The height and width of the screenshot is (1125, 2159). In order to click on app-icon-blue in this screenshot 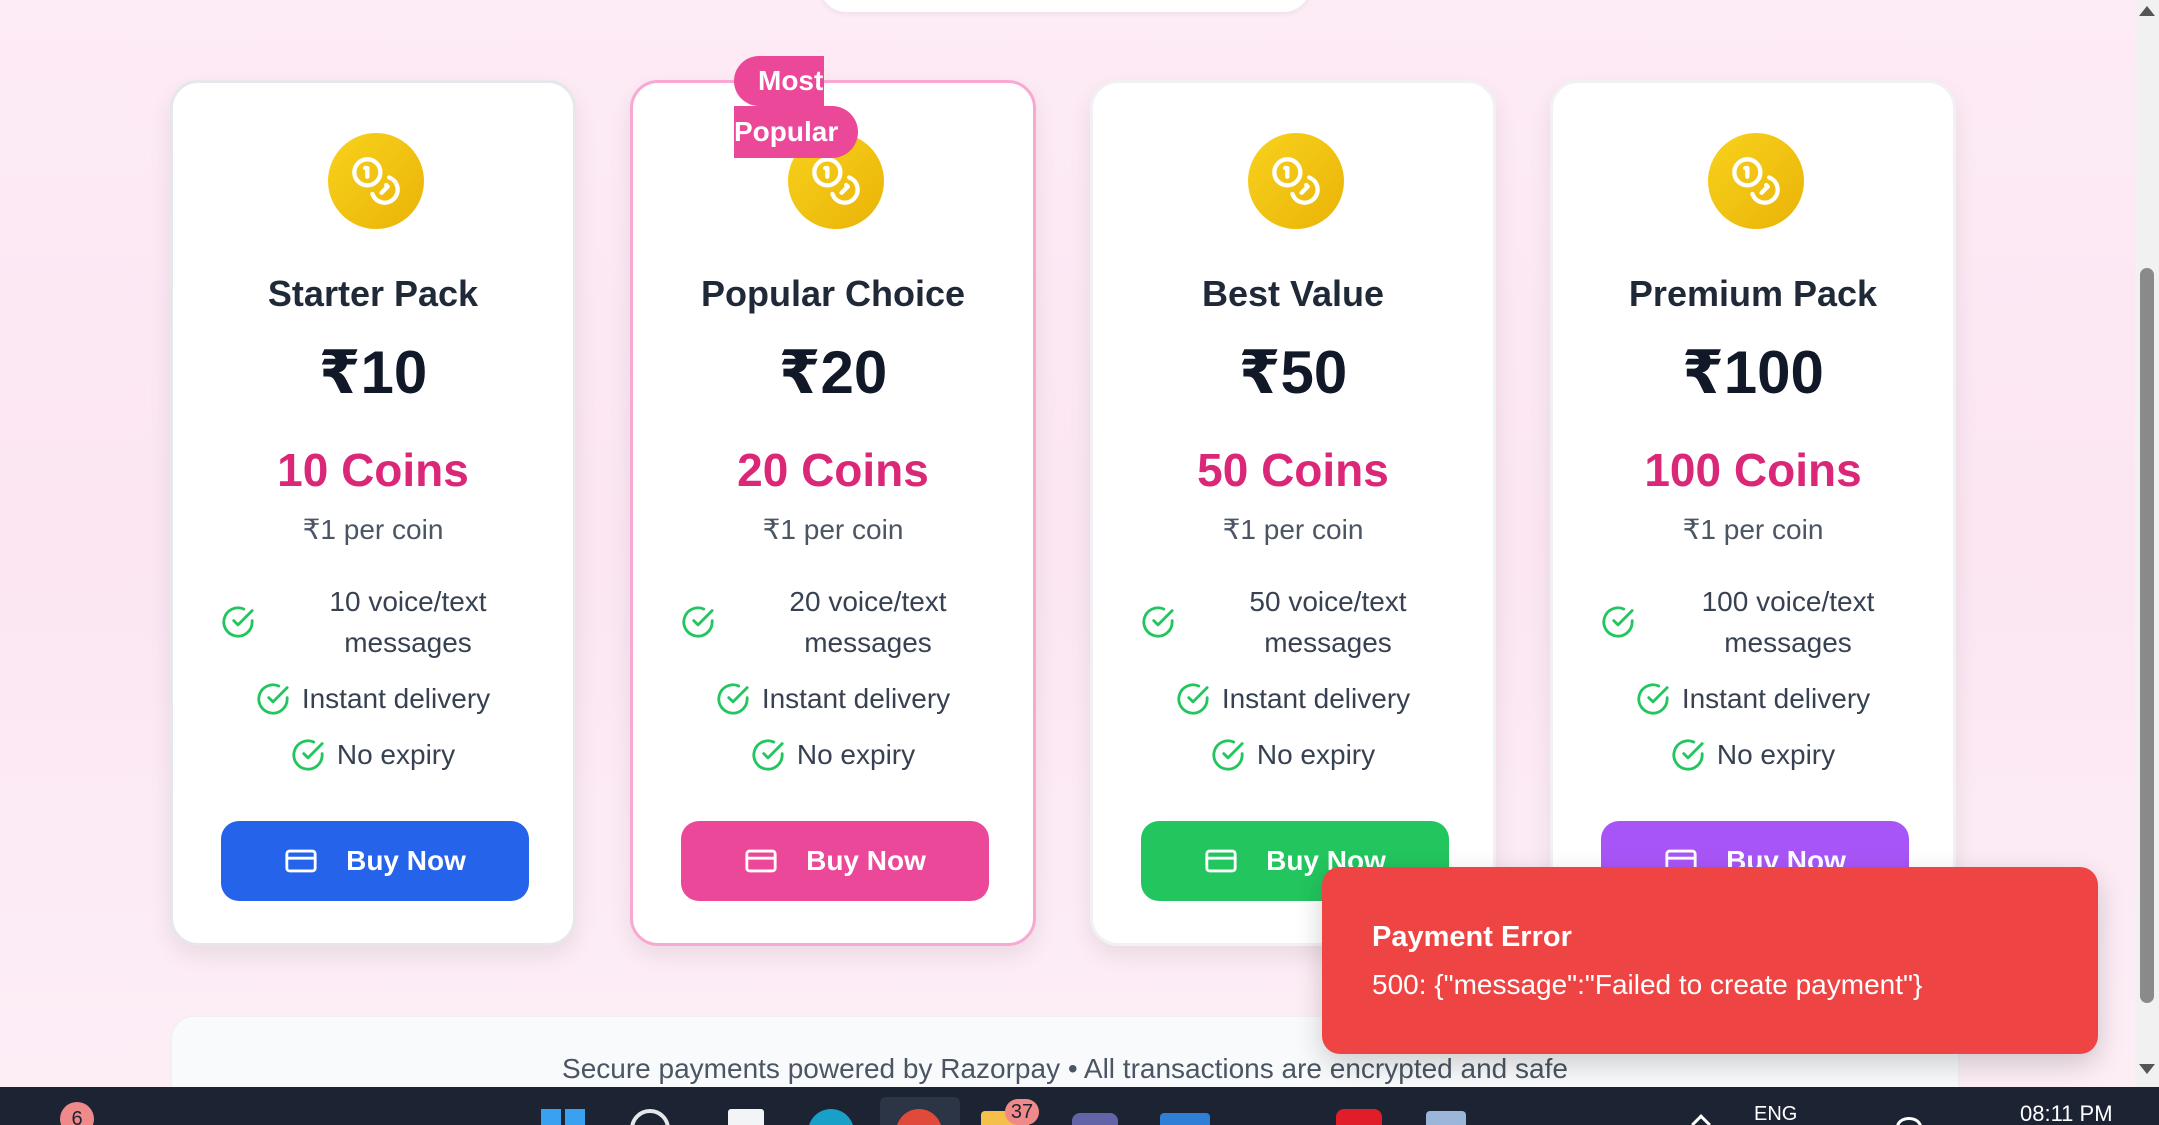, I will do `click(1446, 1118)`.